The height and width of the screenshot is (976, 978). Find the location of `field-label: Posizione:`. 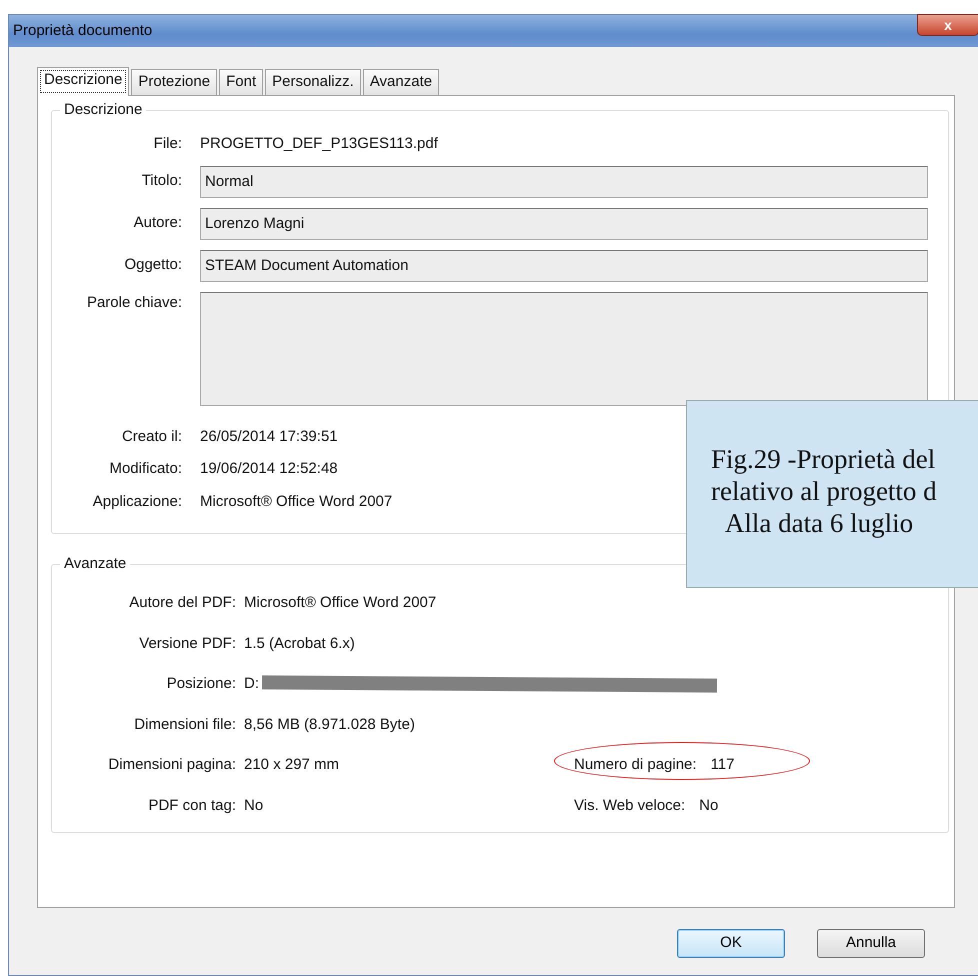

field-label: Posizione: is located at coordinates (201, 684).